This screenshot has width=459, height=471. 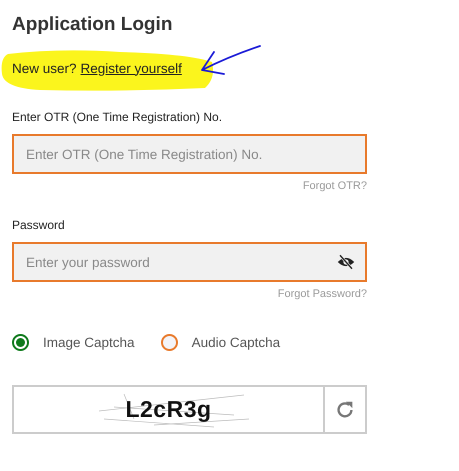 What do you see at coordinates (231, 61) in the screenshot?
I see `arrow-drawing` at bounding box center [231, 61].